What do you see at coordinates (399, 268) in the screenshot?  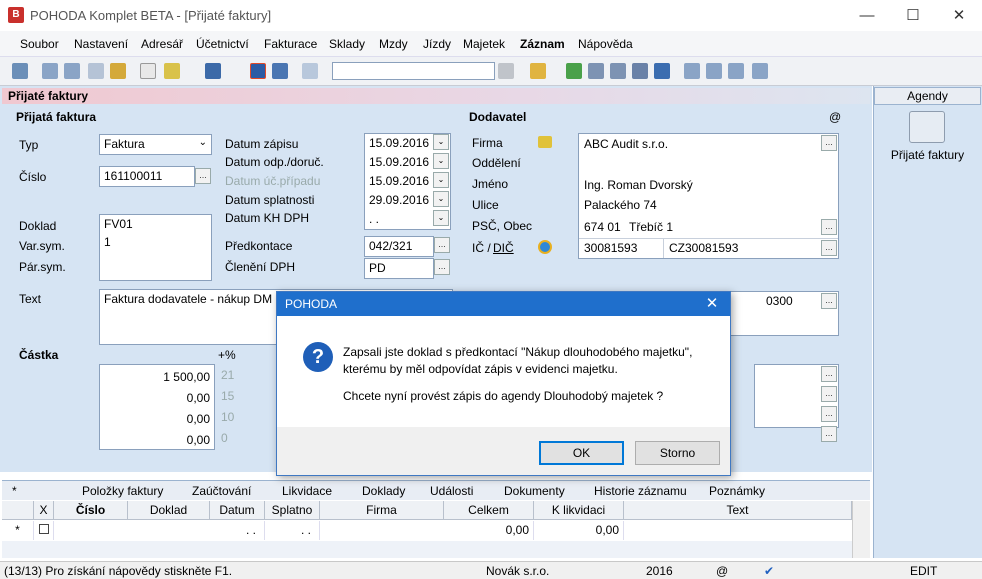 I see `cleneni-field: PD` at bounding box center [399, 268].